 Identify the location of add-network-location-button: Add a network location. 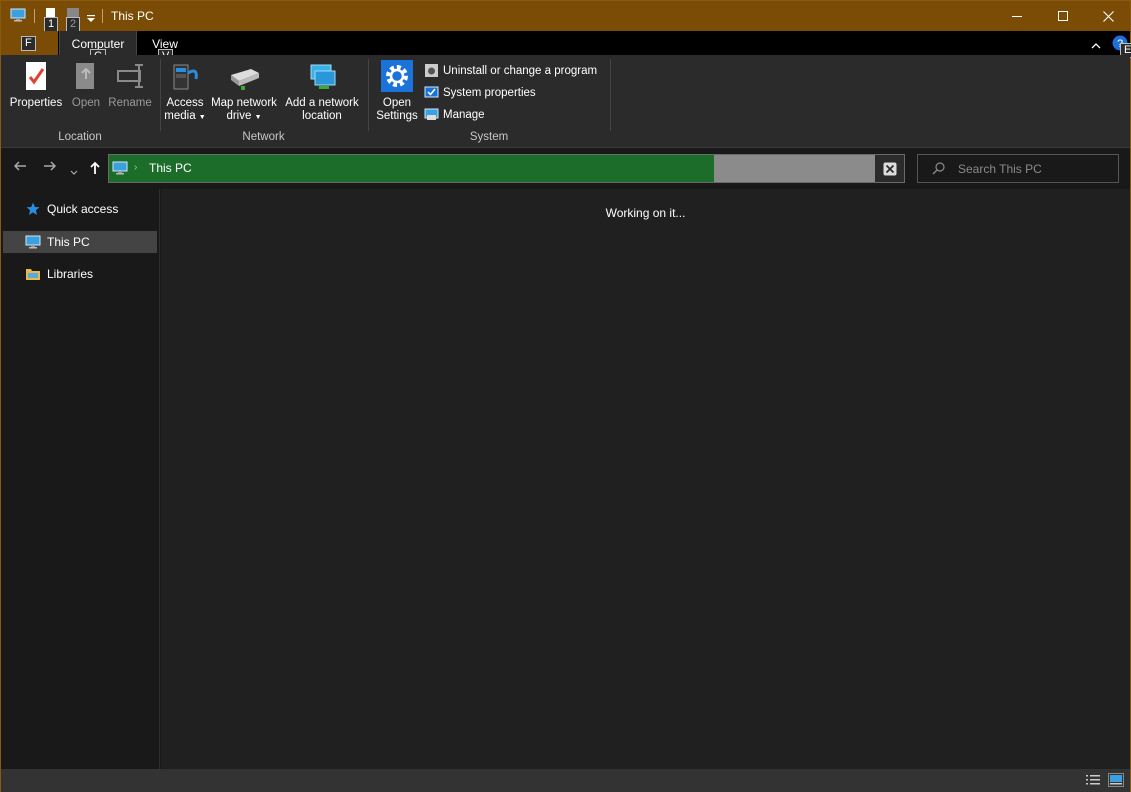
(322, 91).